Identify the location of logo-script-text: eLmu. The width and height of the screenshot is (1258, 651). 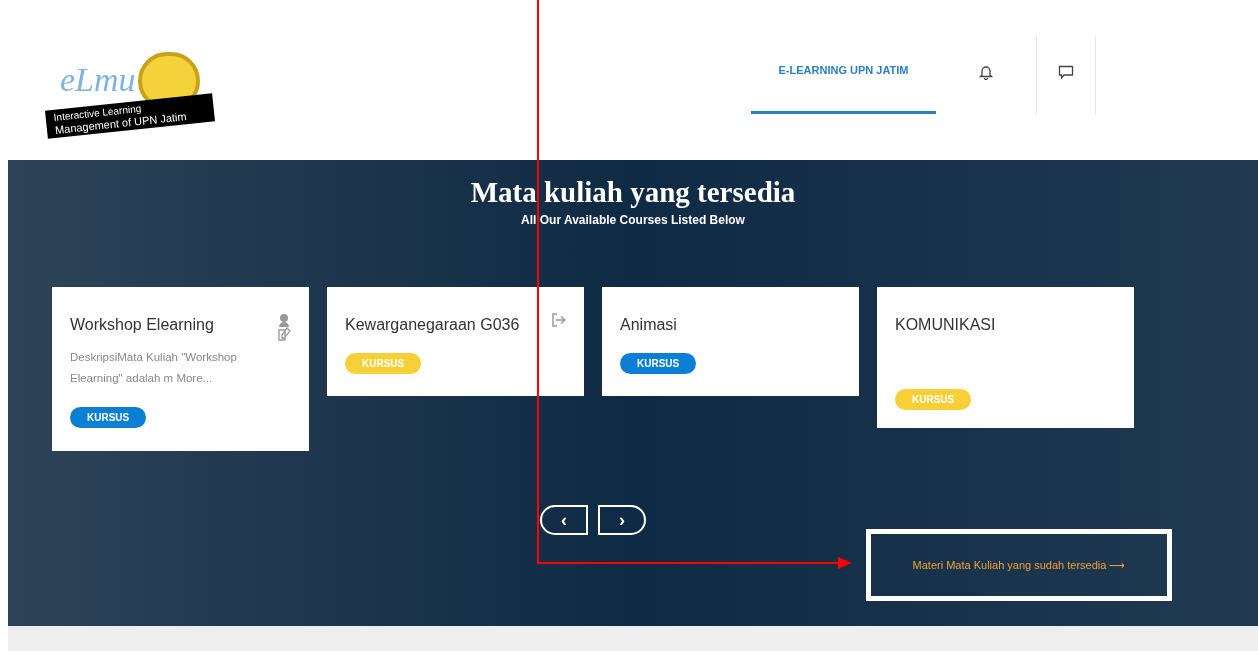
(98, 80).